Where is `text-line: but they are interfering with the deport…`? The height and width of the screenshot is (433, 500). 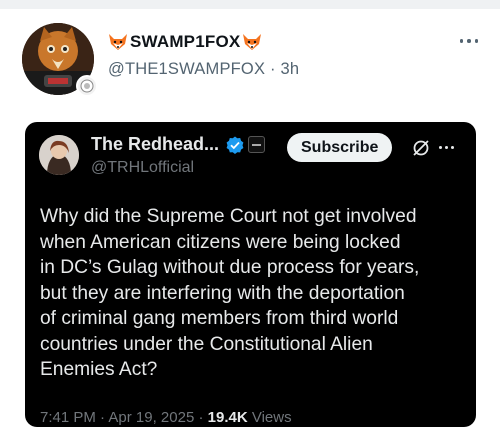 text-line: but they are interfering with the deport… is located at coordinates (222, 293).